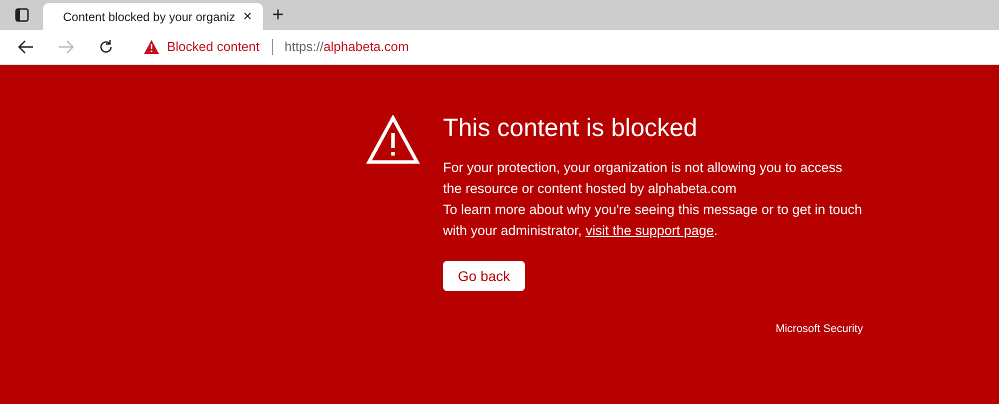 The width and height of the screenshot is (999, 404). Describe the element at coordinates (484, 276) in the screenshot. I see `go-back-button: Go back` at that location.